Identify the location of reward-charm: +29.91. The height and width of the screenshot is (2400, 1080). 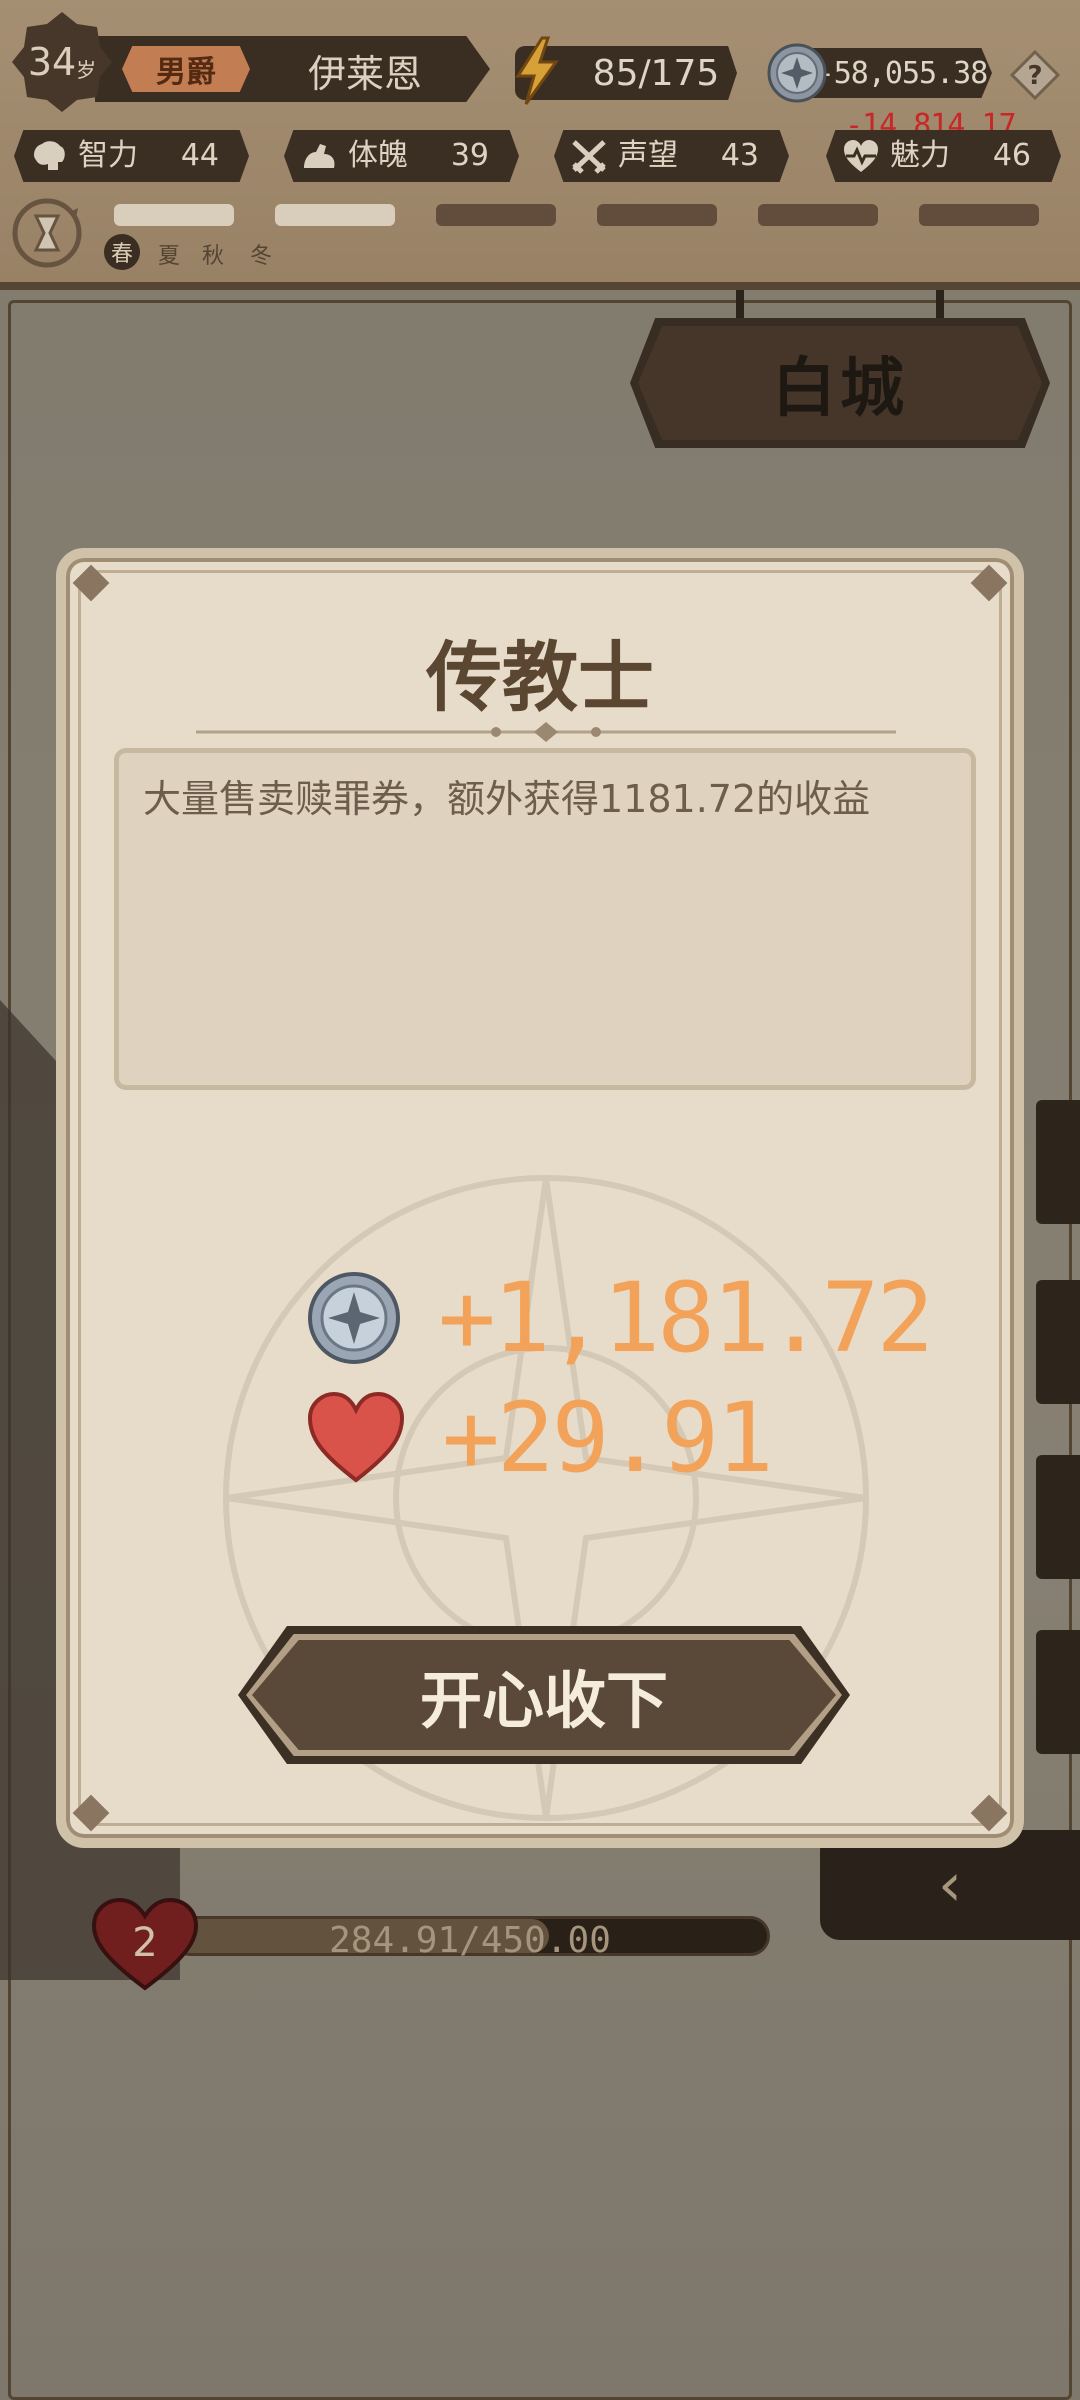
(540, 1438).